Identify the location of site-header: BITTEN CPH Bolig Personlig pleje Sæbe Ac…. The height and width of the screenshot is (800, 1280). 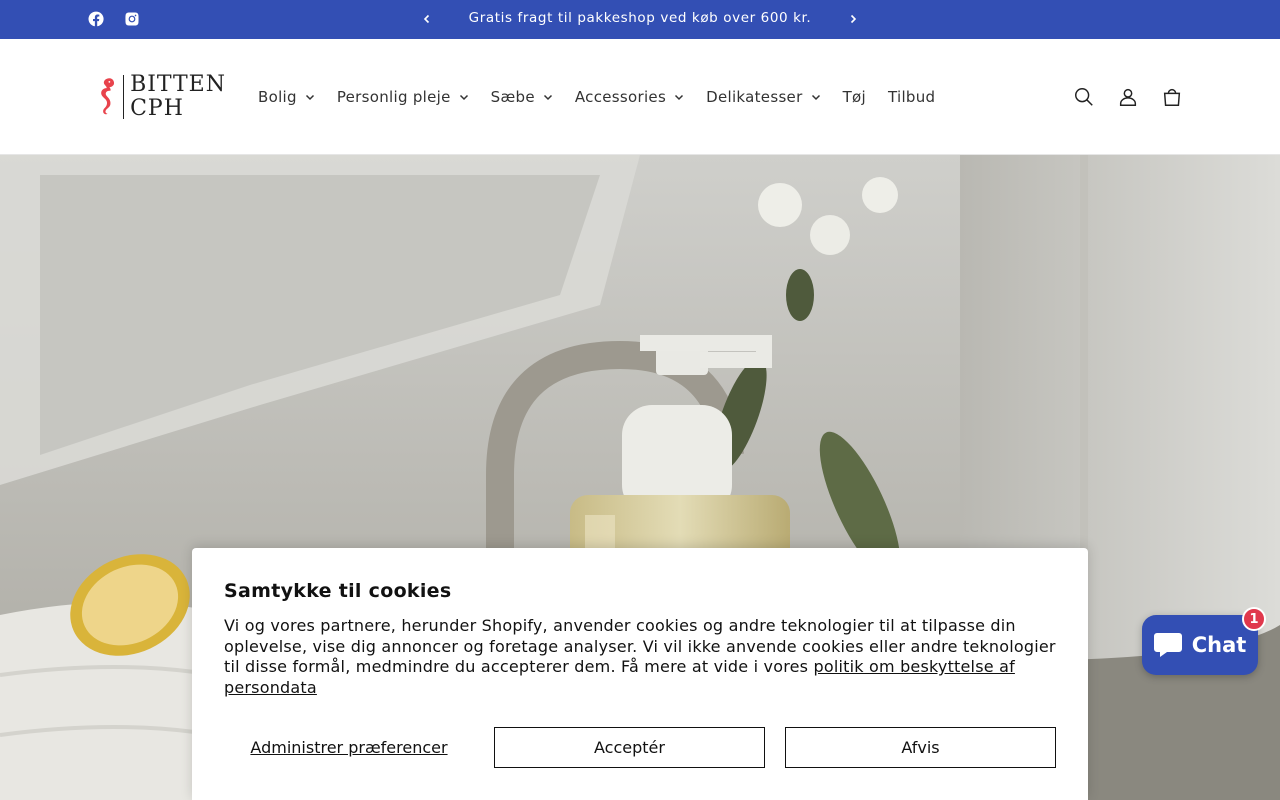
(640, 97).